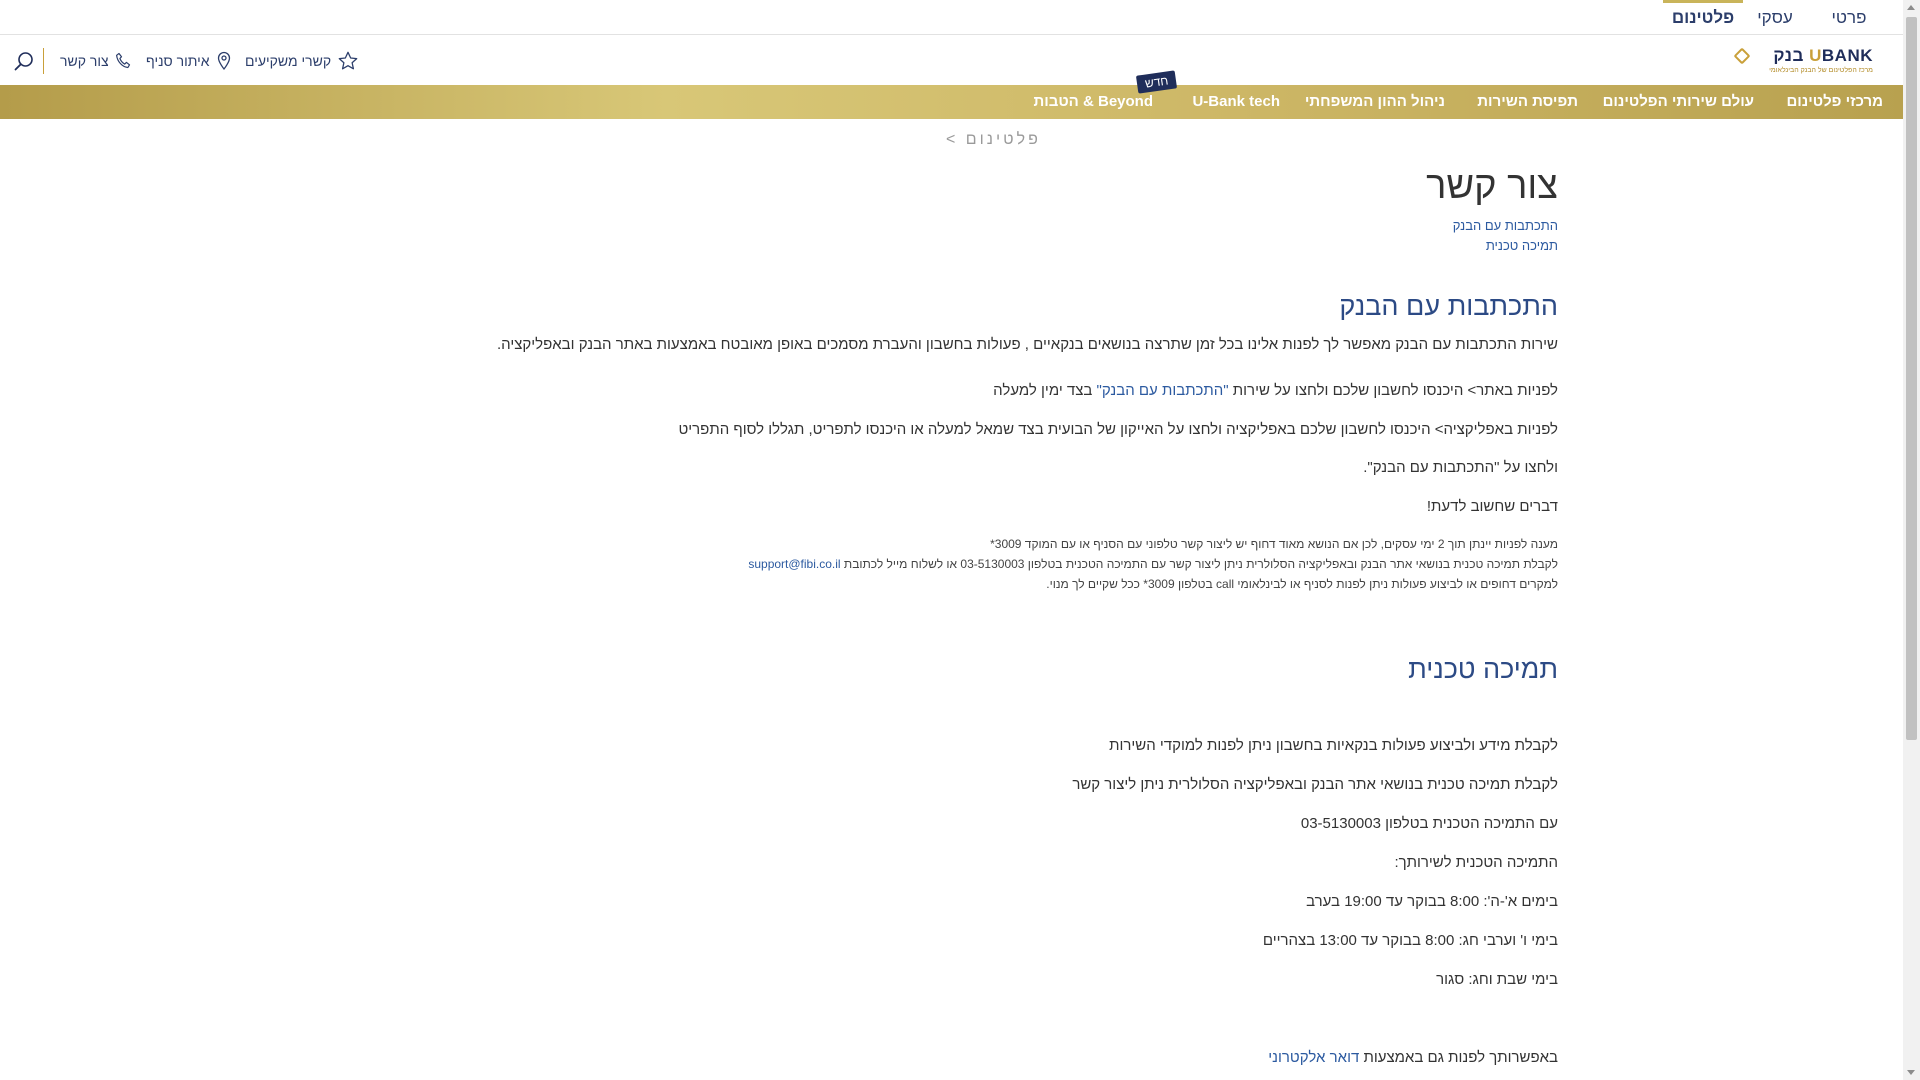  I want to click on logo-brand: UBANK בנק, so click(1823, 56).